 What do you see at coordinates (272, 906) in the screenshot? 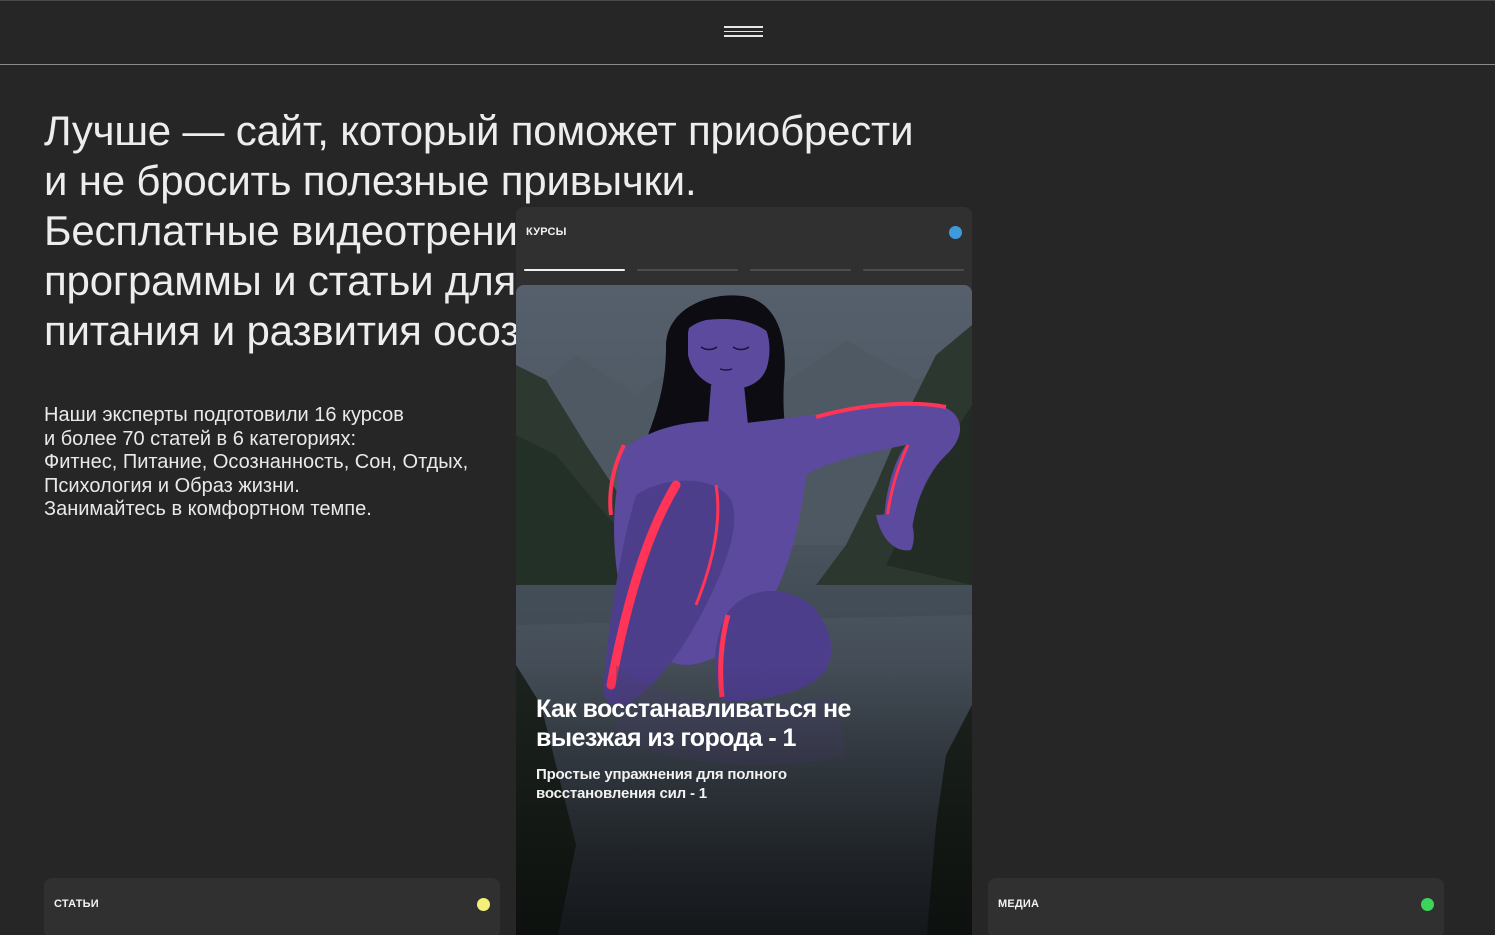
I see `articles-card: СТАТЬИ` at bounding box center [272, 906].